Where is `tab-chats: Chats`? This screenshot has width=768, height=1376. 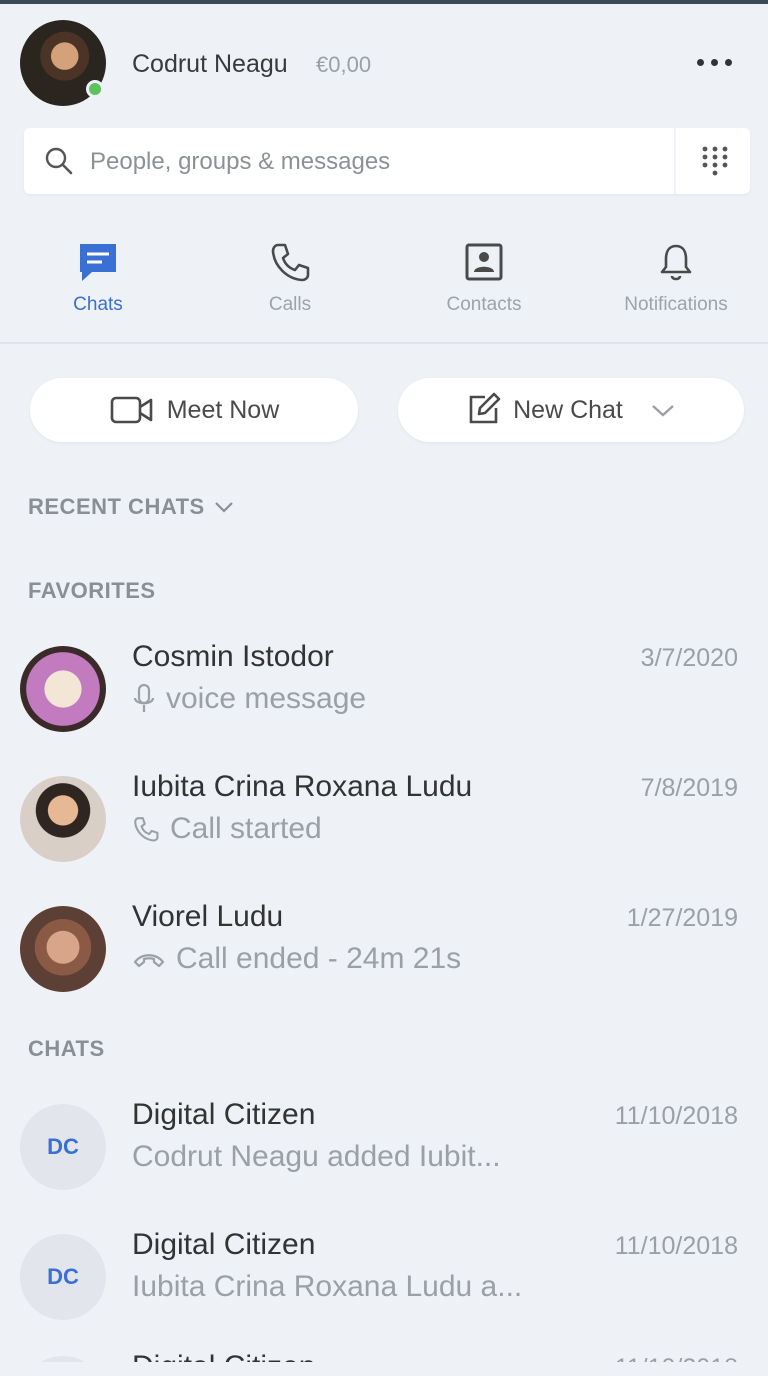 tab-chats: Chats is located at coordinates (98, 282).